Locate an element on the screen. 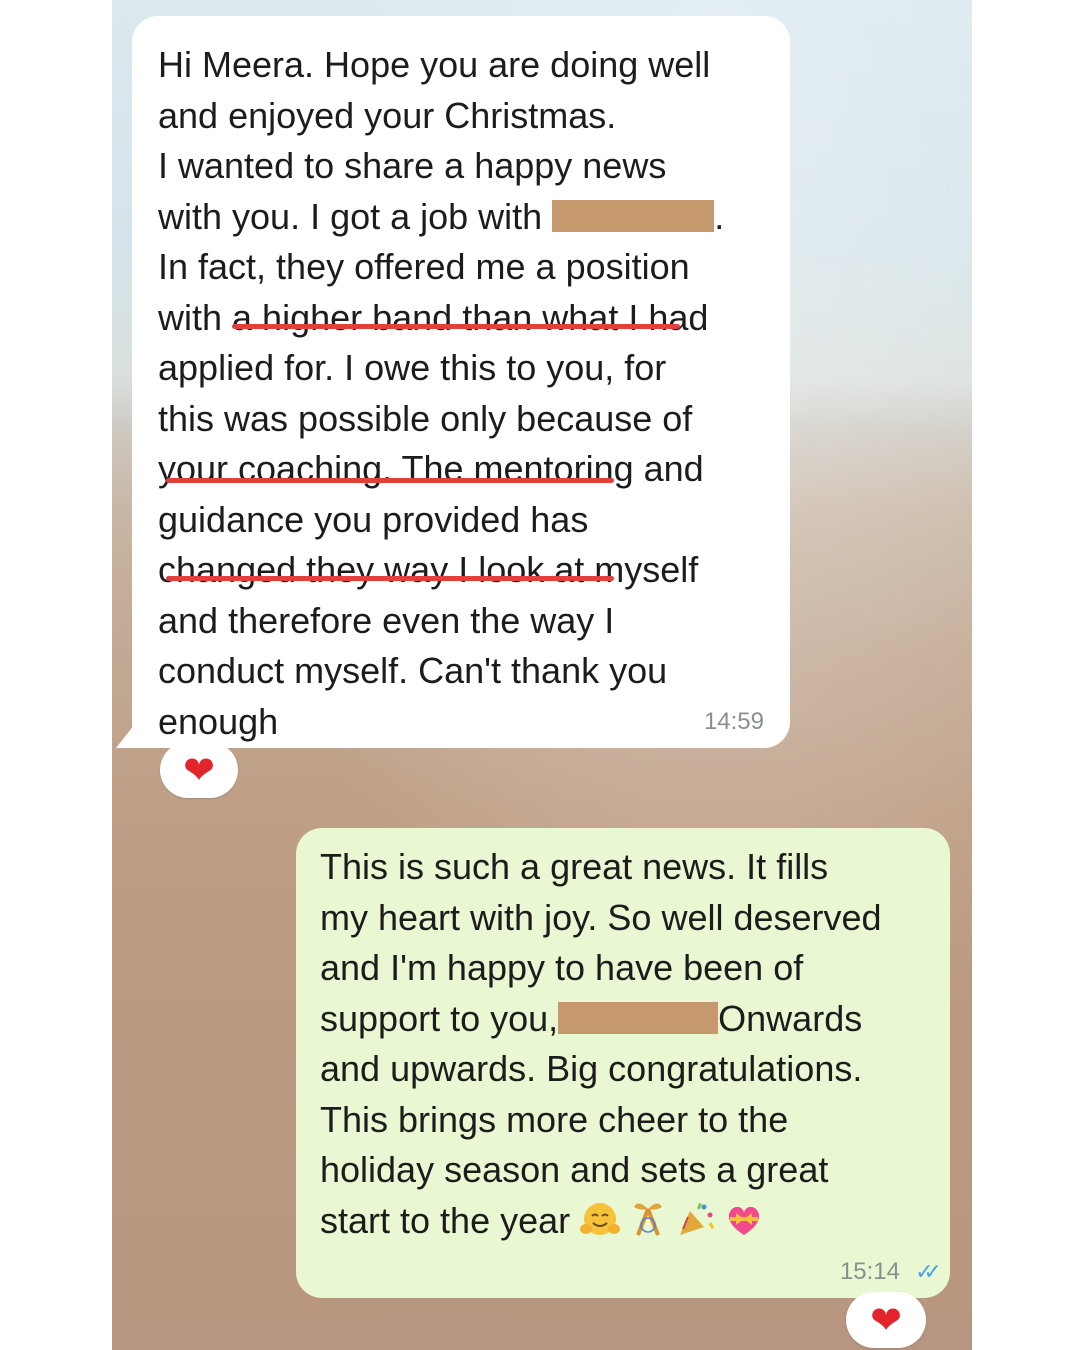 This screenshot has height=1350, width=1080. message-line: my heart with joy. So well deserved is located at coordinates (601, 917).